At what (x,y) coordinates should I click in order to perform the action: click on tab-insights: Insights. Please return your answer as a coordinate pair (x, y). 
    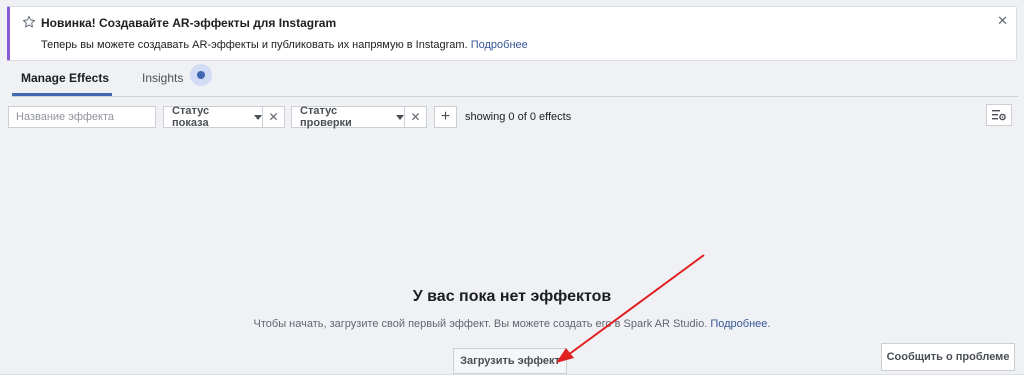
    Looking at the image, I should click on (162, 78).